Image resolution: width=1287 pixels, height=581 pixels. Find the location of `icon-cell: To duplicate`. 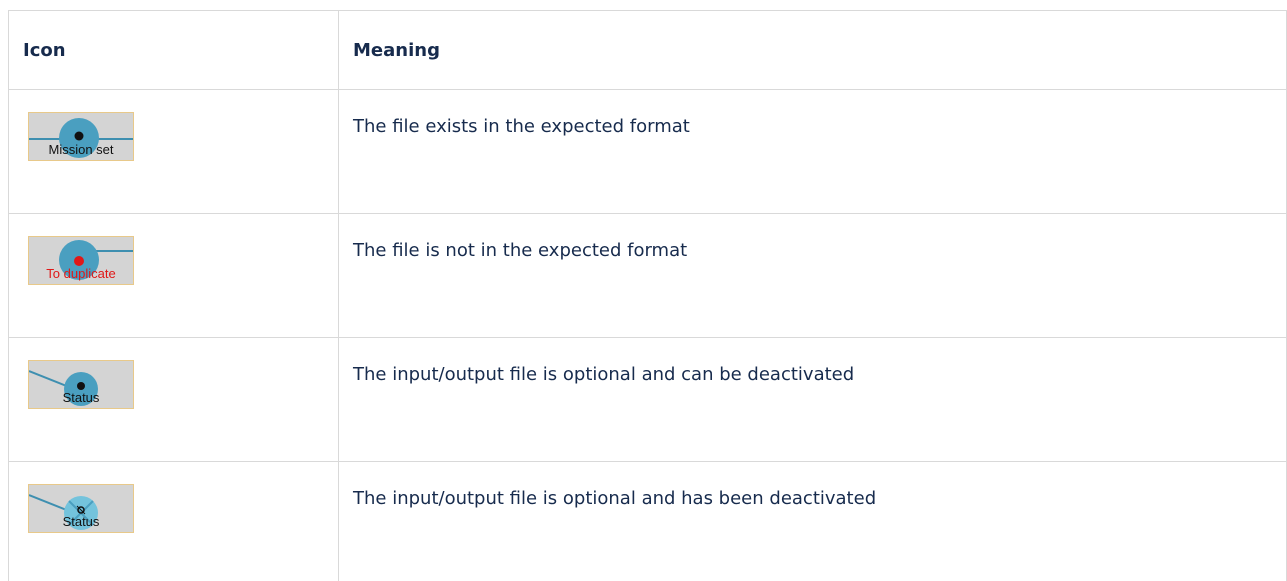

icon-cell: To duplicate is located at coordinates (174, 276).